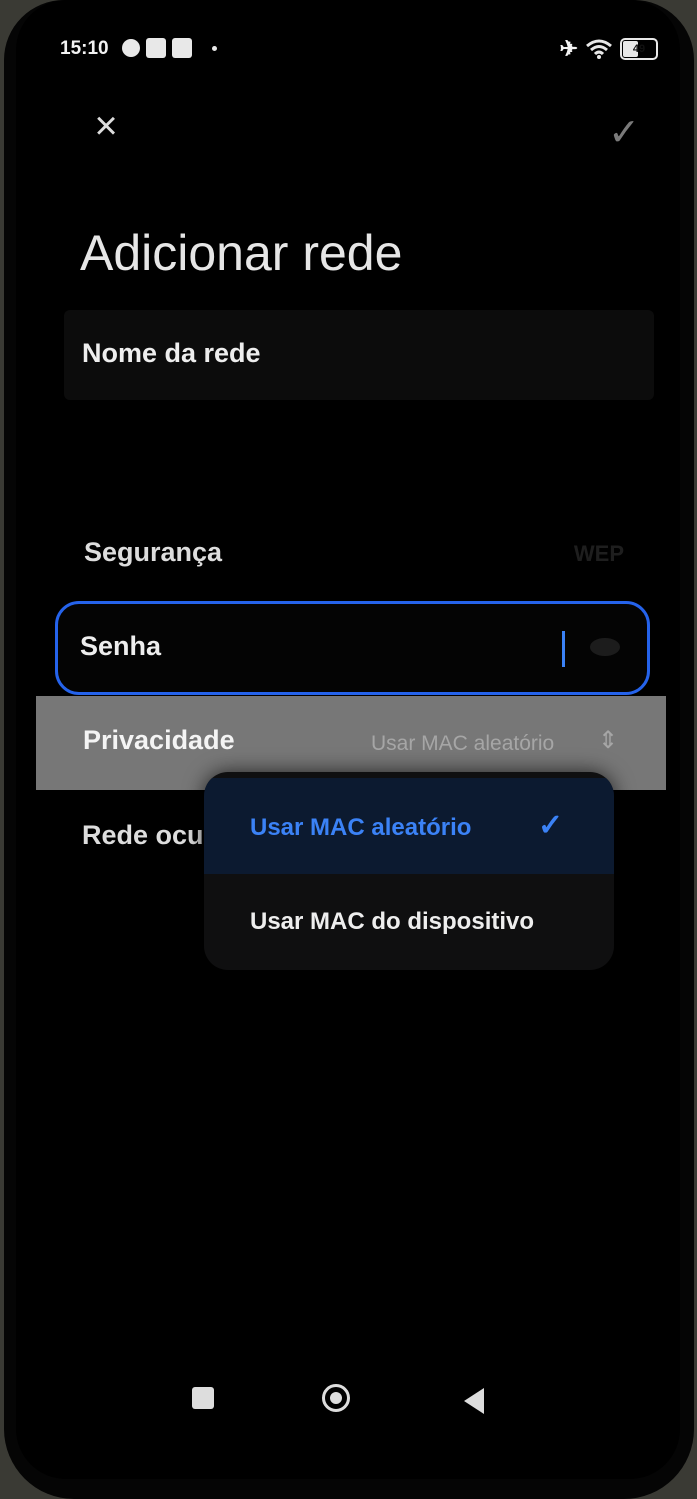 The height and width of the screenshot is (1499, 697). What do you see at coordinates (608, 740) in the screenshot?
I see `chevron-up-down-icon: ⇕` at bounding box center [608, 740].